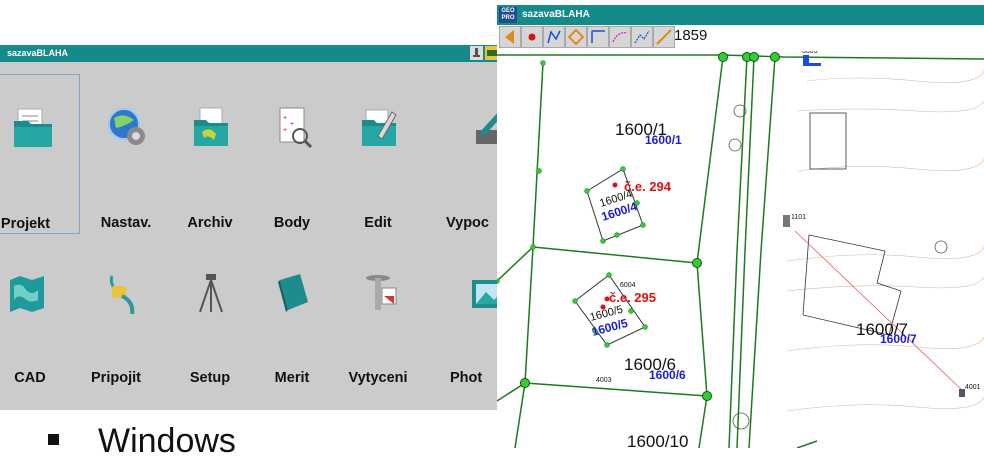  I want to click on rectangle-icon, so click(598, 37).